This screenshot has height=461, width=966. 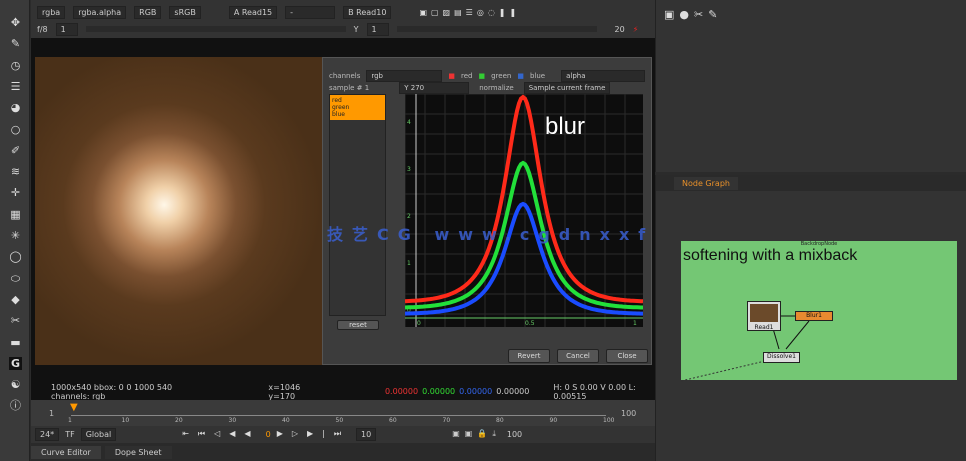 I want to click on zoom-value: 20, so click(x=620, y=29).